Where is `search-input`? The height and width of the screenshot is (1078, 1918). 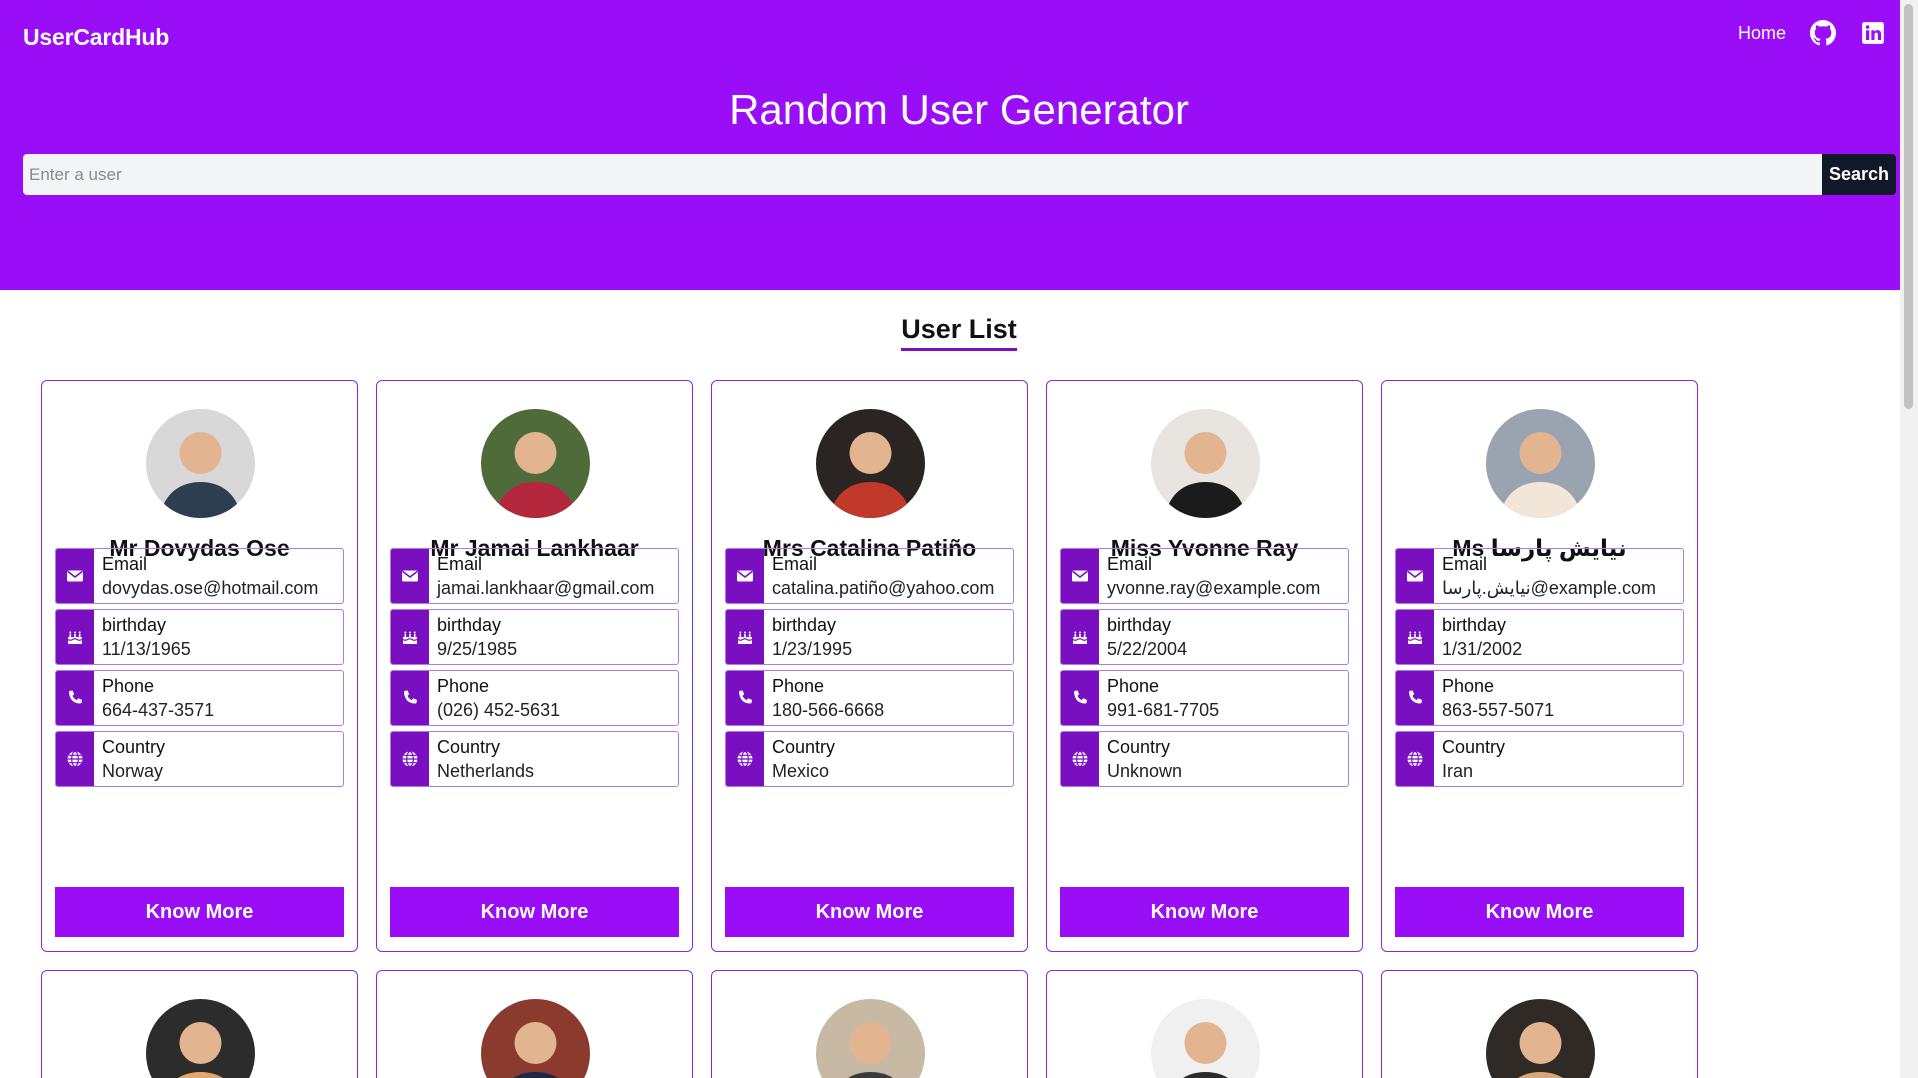 search-input is located at coordinates (922, 174).